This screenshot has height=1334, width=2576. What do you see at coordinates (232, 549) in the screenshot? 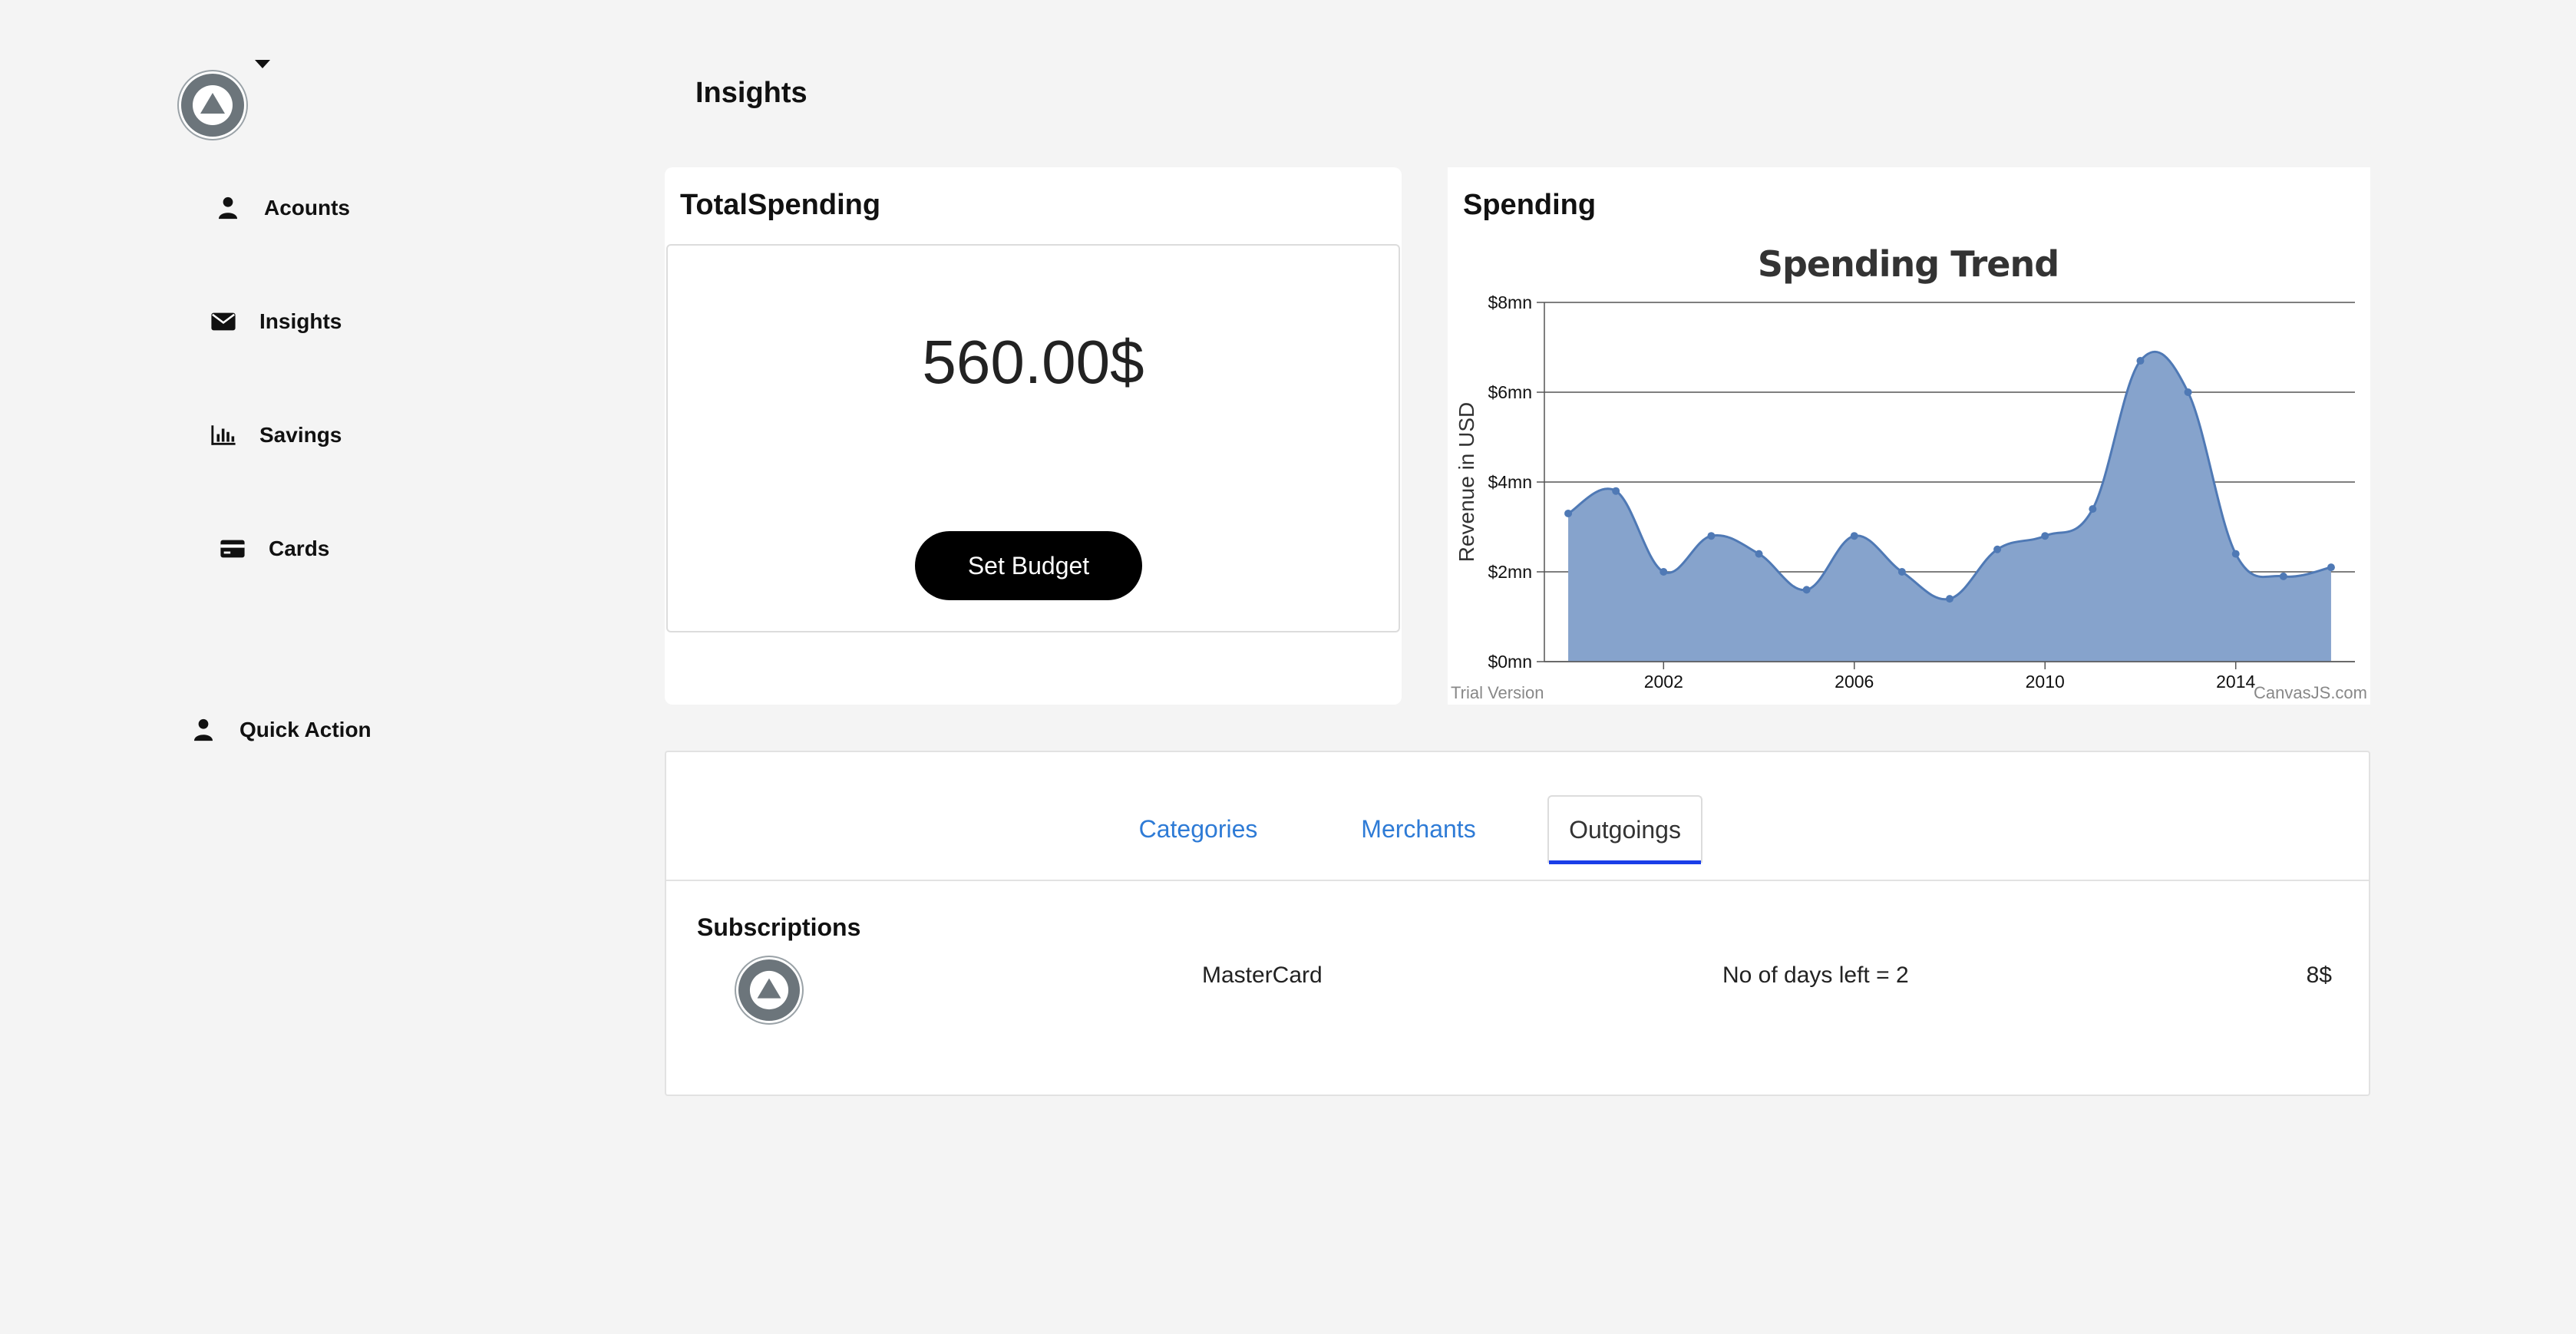
I see `credit-card-icon` at bounding box center [232, 549].